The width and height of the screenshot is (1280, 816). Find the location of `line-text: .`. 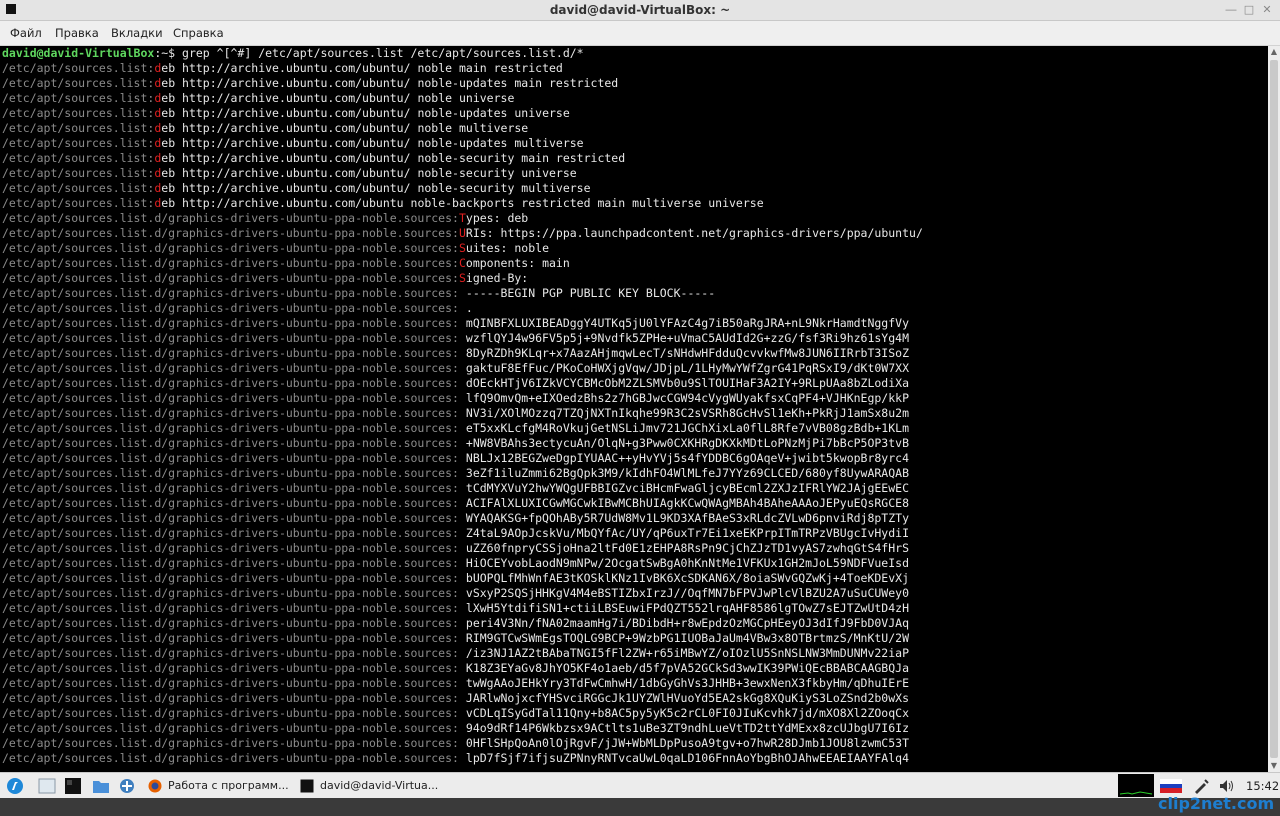

line-text: . is located at coordinates (465, 308).